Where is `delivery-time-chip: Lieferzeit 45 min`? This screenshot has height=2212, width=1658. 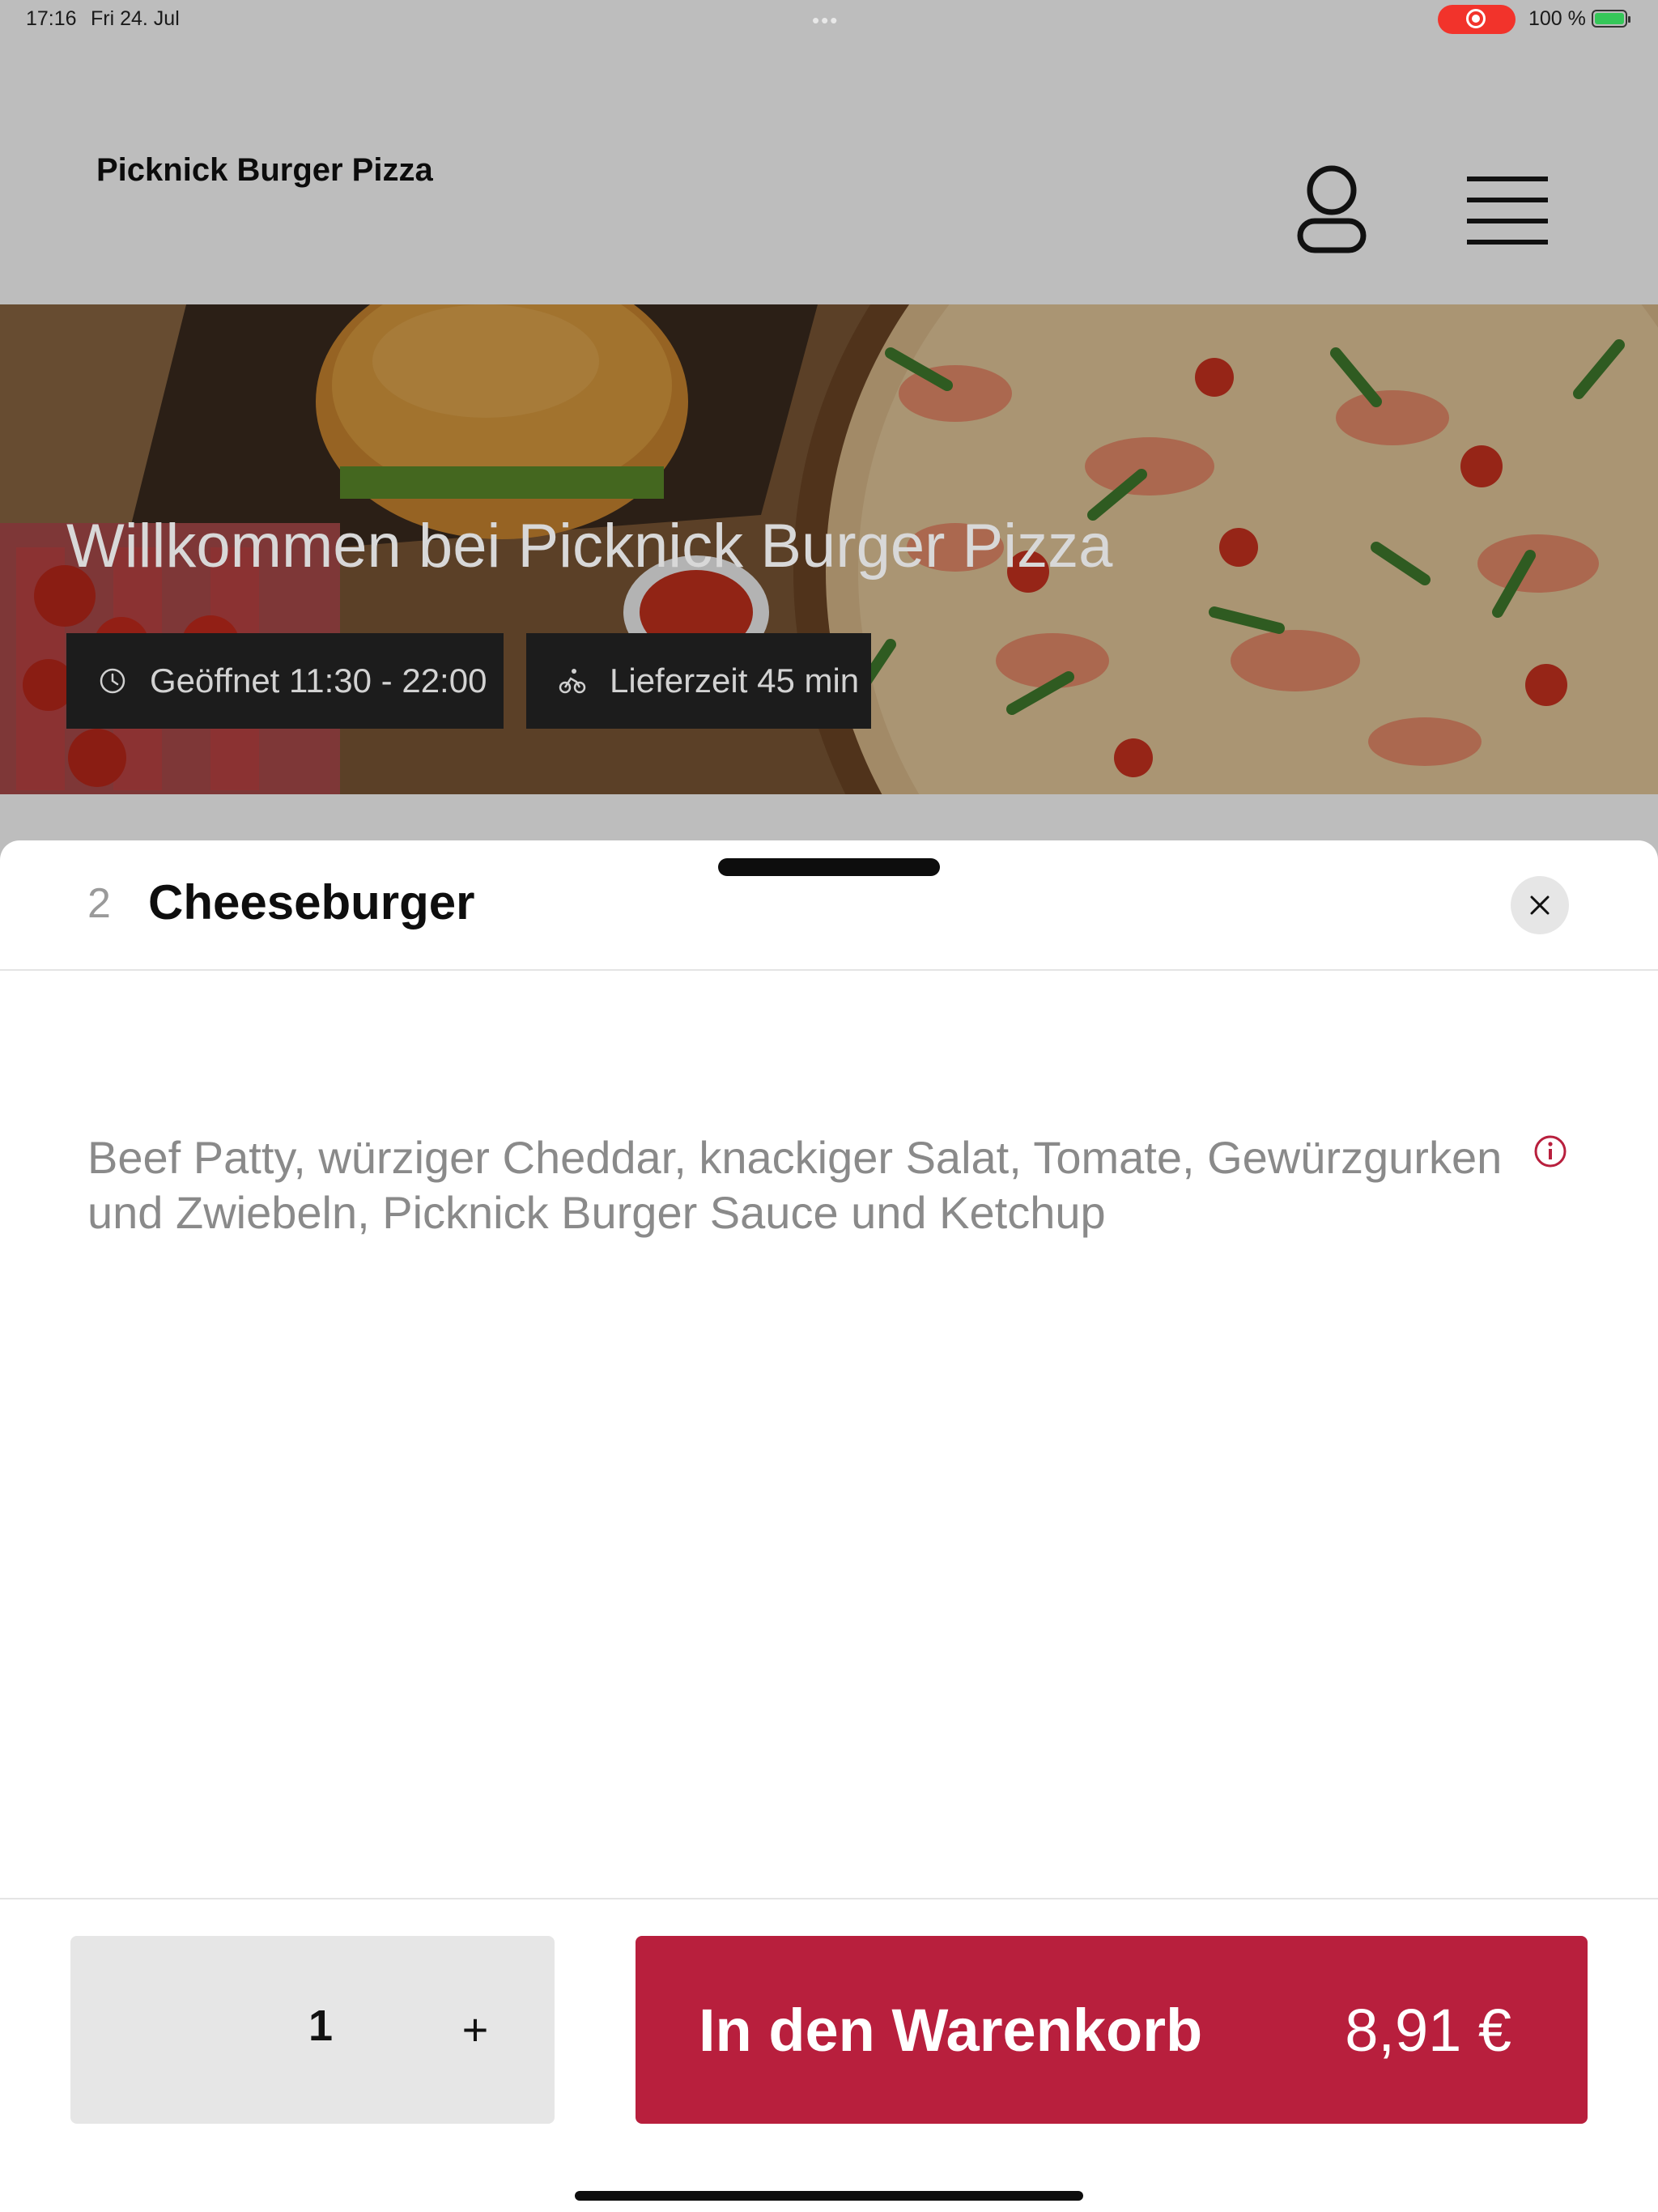 delivery-time-chip: Lieferzeit 45 min is located at coordinates (698, 681).